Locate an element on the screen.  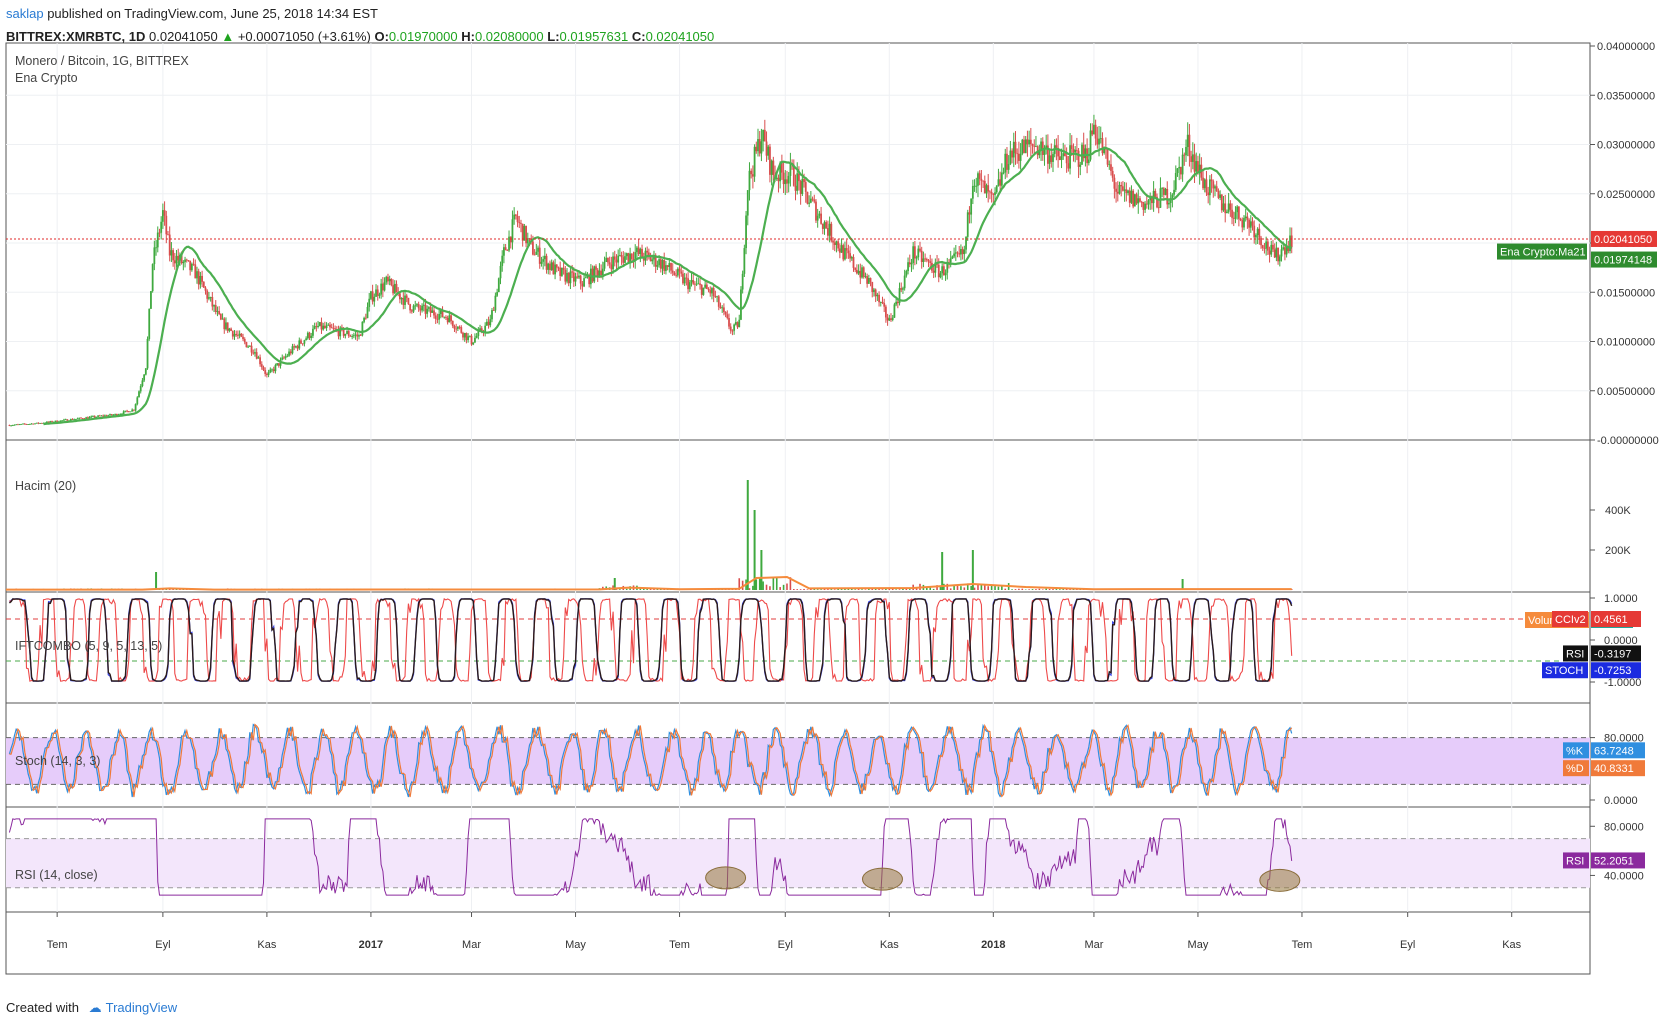
highlight-ellipse is located at coordinates (882, 879).